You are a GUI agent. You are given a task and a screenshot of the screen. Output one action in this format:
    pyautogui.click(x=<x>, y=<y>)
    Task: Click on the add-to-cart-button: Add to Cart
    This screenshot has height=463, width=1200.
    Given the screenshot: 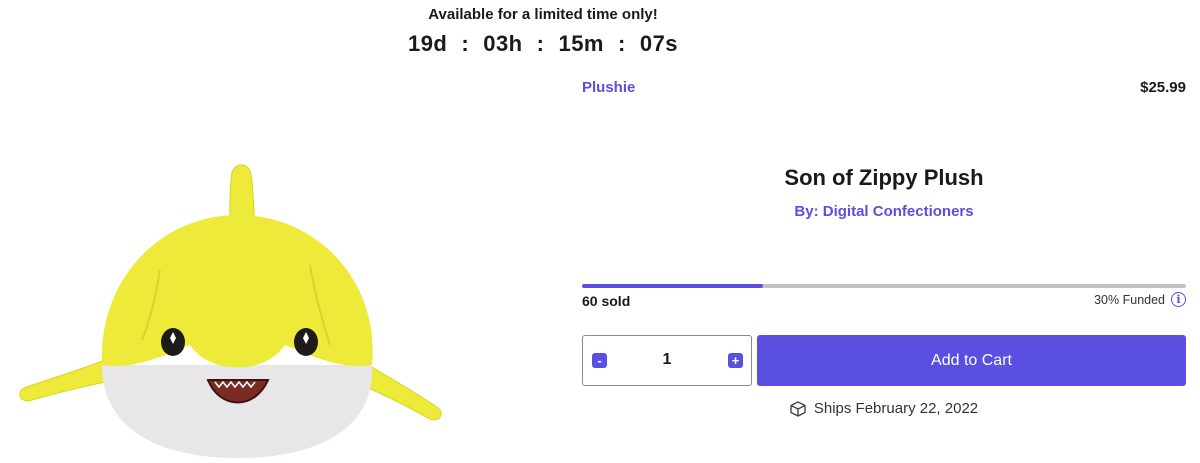 What is the action you would take?
    pyautogui.click(x=971, y=360)
    